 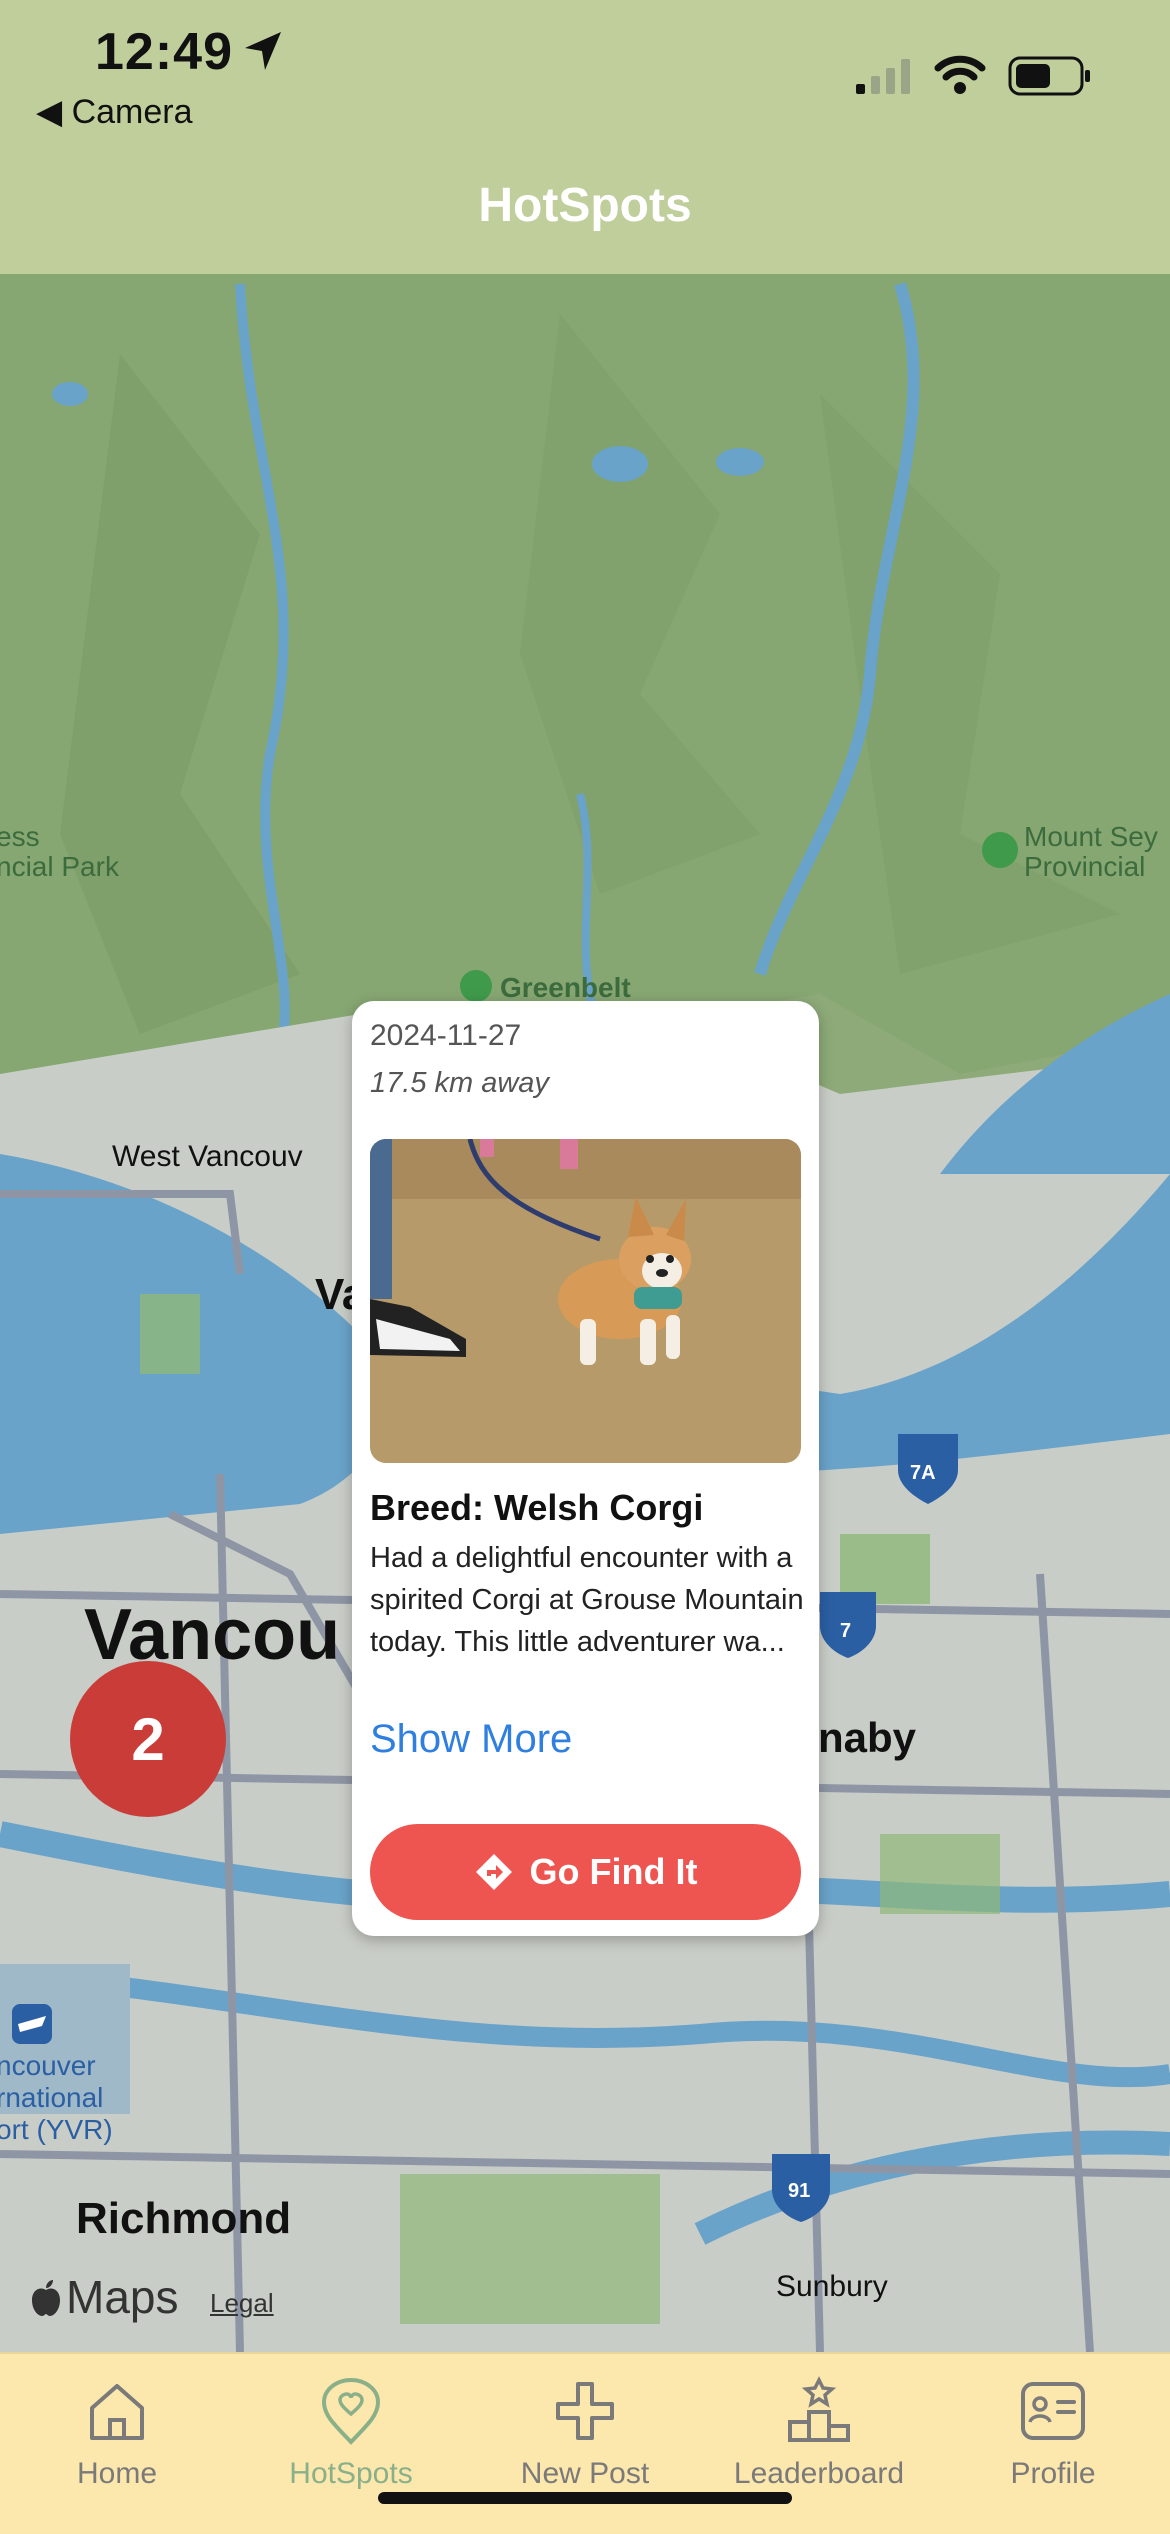 I want to click on go-find-it-button: Go Find It, so click(x=585, y=1872).